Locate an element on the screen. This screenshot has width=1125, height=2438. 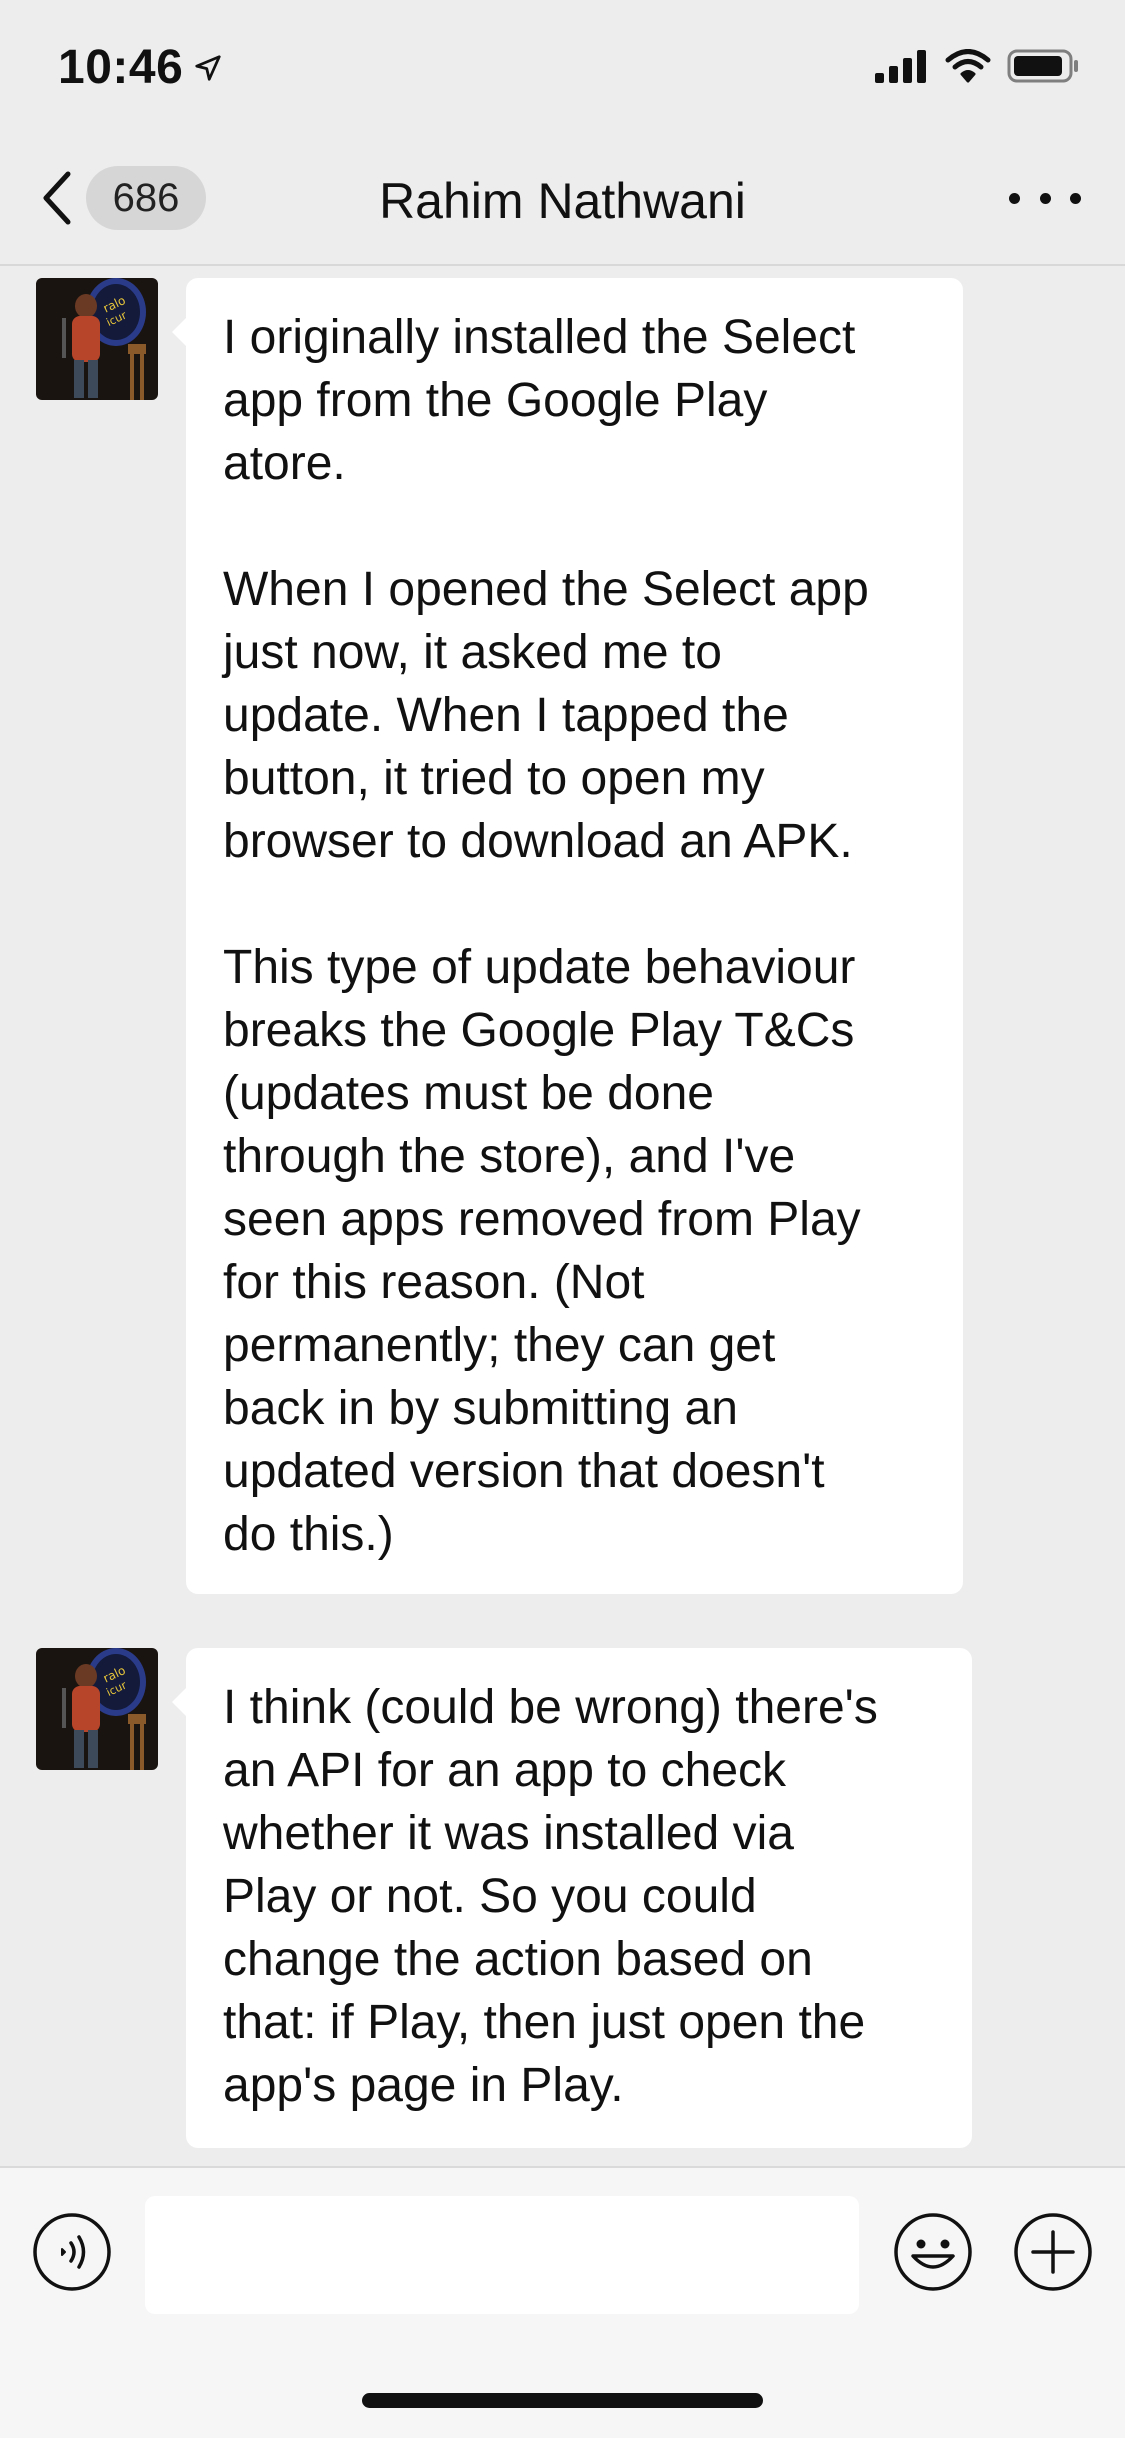
emoji-button is located at coordinates (933, 2252).